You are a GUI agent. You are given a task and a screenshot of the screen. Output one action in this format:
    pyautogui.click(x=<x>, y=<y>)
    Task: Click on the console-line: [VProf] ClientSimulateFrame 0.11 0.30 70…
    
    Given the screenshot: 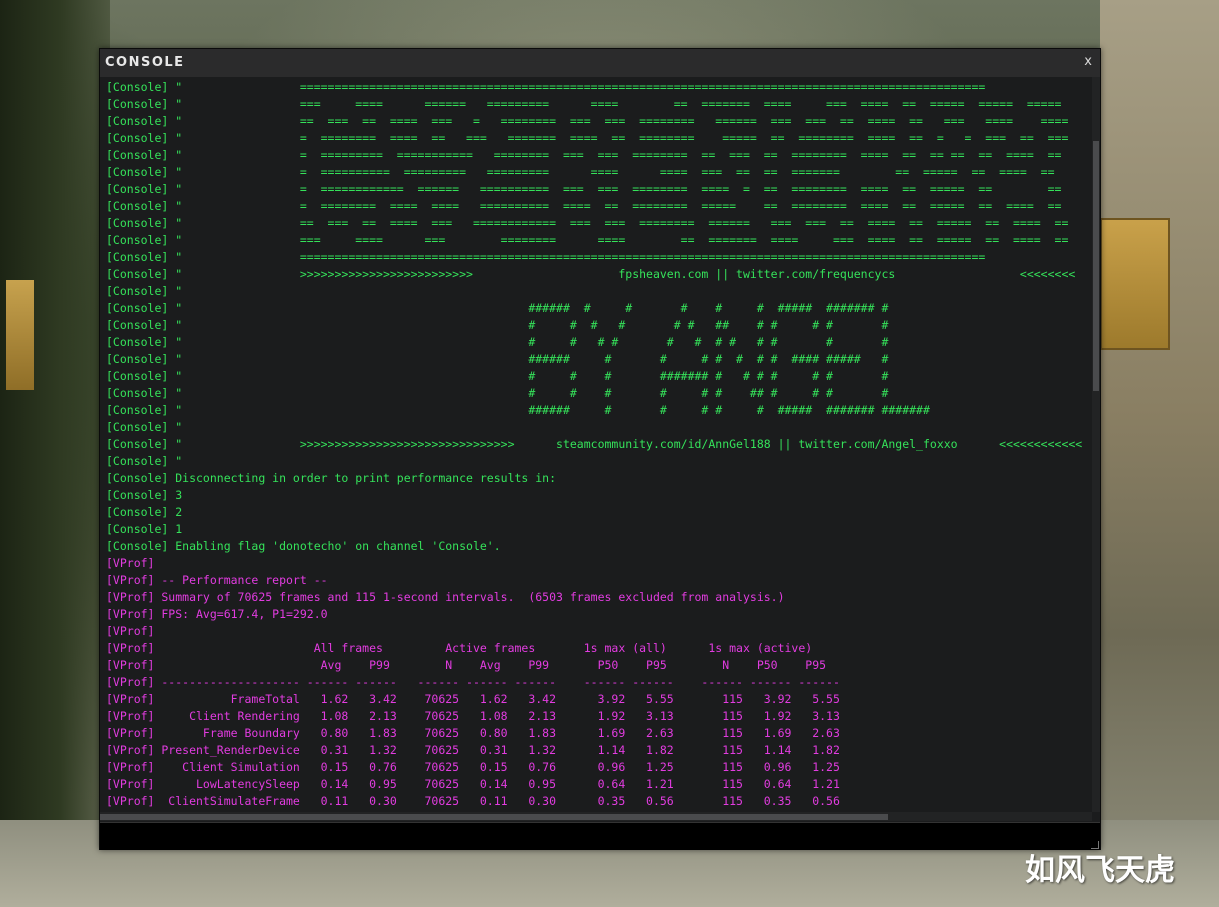 What is the action you would take?
    pyautogui.click(x=473, y=801)
    